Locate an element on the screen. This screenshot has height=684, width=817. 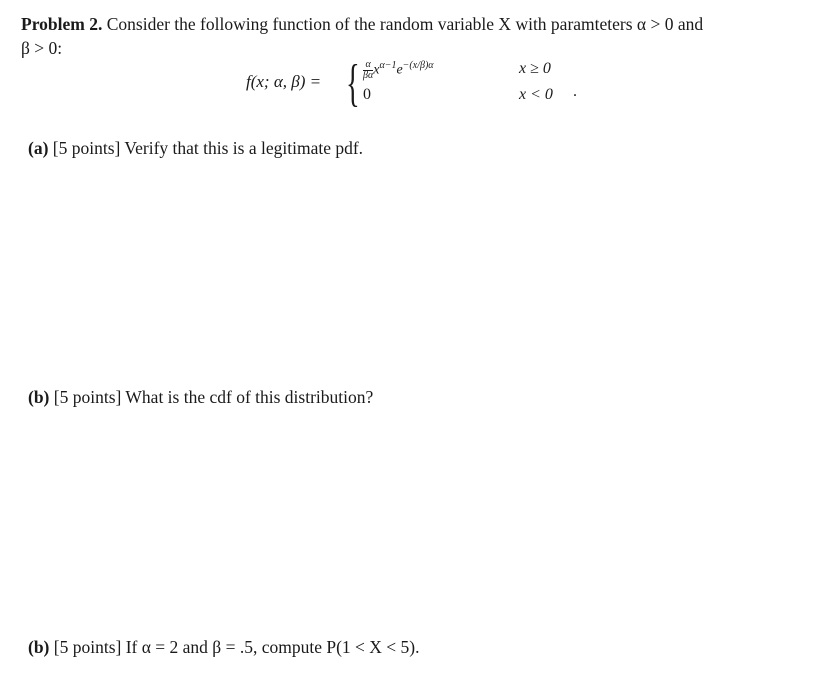
part-label: (a) is located at coordinates (38, 148).